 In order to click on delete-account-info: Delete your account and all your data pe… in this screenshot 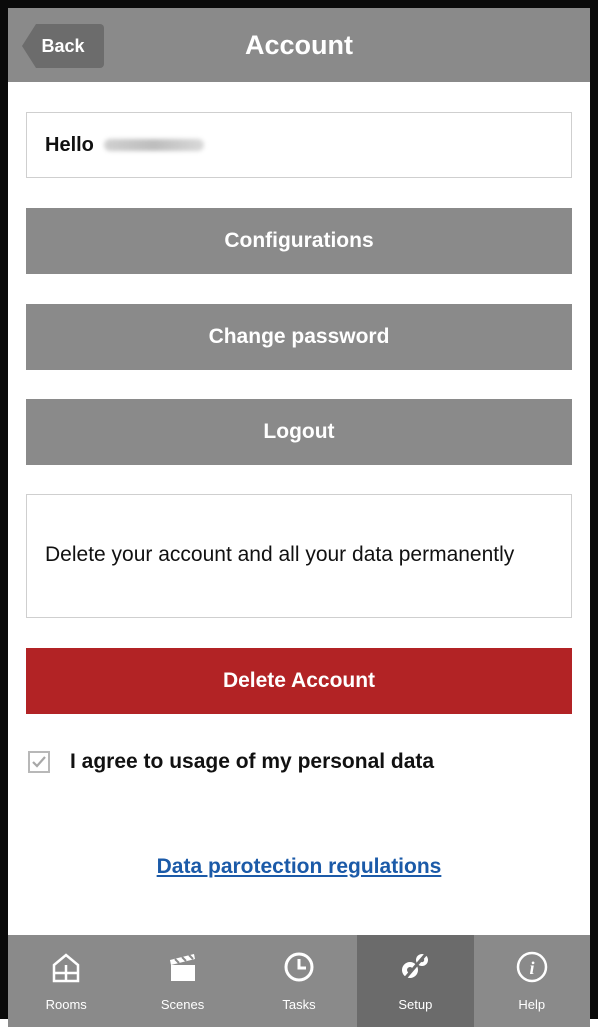, I will do `click(299, 556)`.